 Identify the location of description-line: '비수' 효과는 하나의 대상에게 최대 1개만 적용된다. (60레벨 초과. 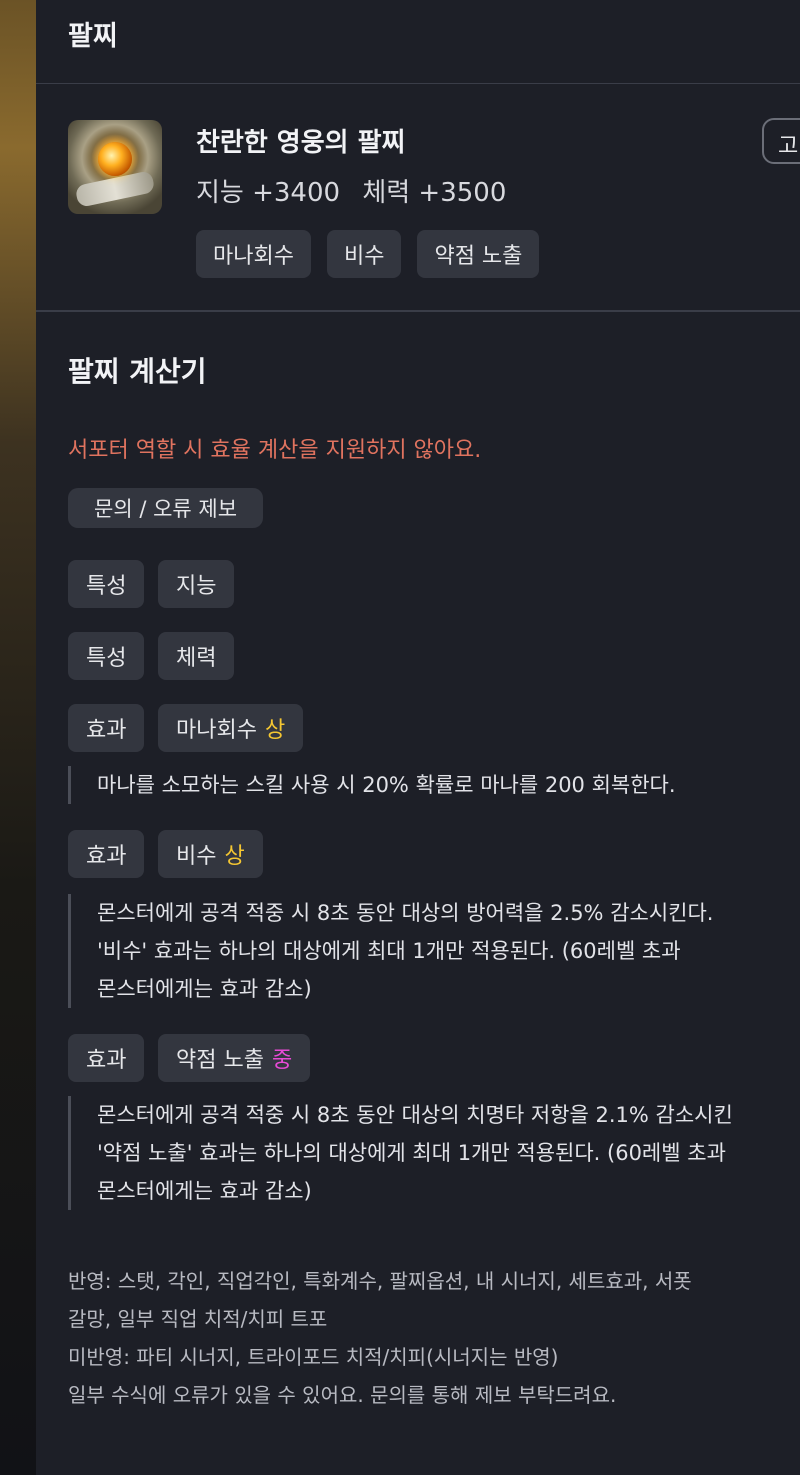
(389, 951).